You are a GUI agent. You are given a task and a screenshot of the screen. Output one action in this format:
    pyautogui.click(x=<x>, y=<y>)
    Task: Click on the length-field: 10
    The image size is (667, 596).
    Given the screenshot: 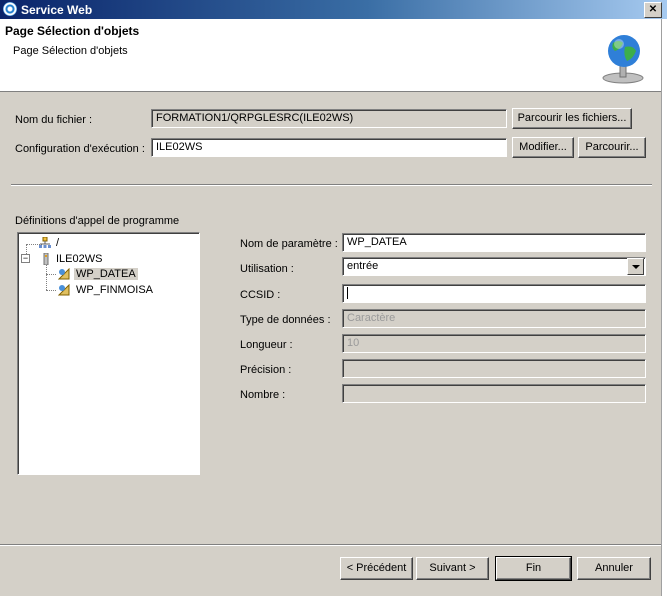 What is the action you would take?
    pyautogui.click(x=494, y=343)
    